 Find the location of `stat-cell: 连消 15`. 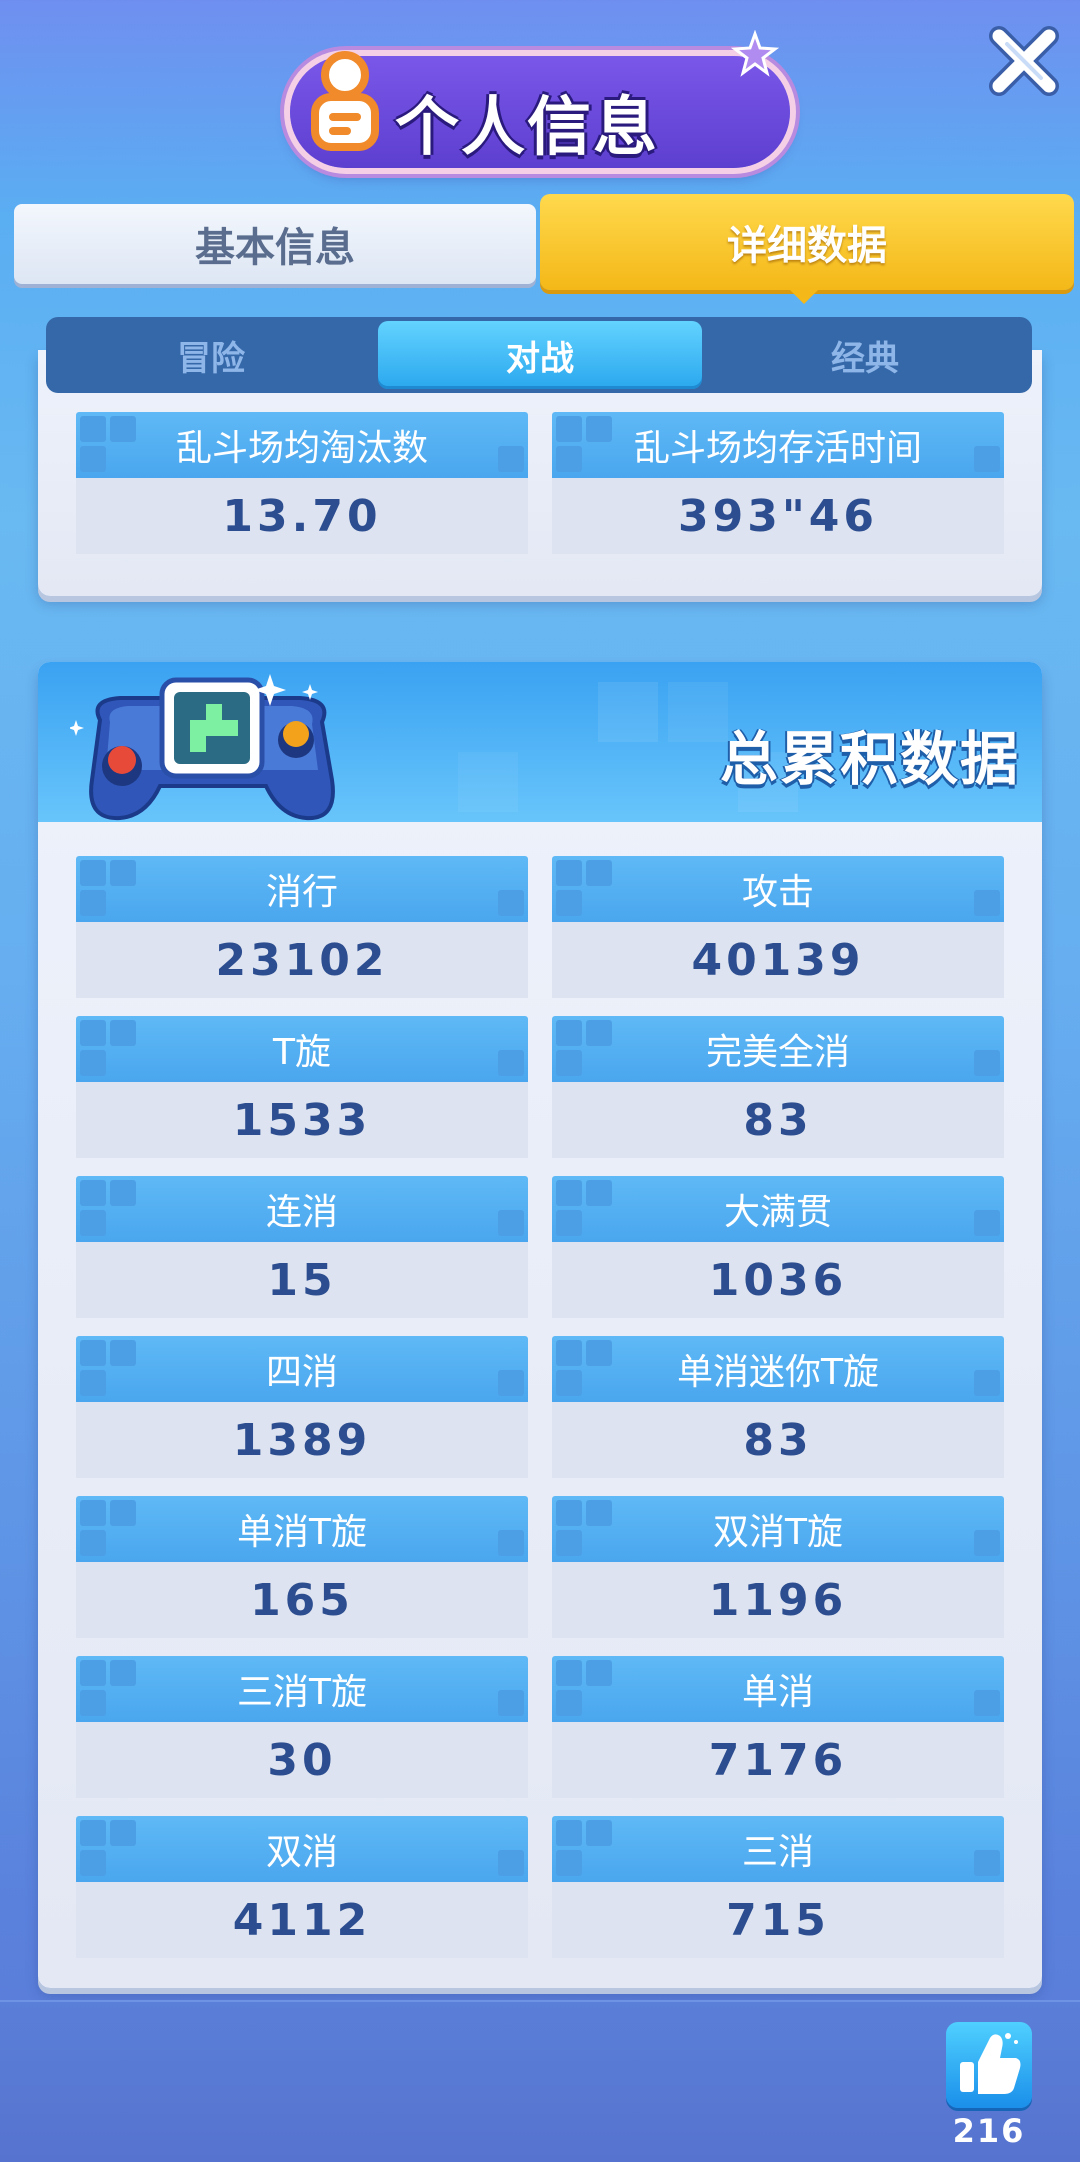

stat-cell: 连消 15 is located at coordinates (302, 1247).